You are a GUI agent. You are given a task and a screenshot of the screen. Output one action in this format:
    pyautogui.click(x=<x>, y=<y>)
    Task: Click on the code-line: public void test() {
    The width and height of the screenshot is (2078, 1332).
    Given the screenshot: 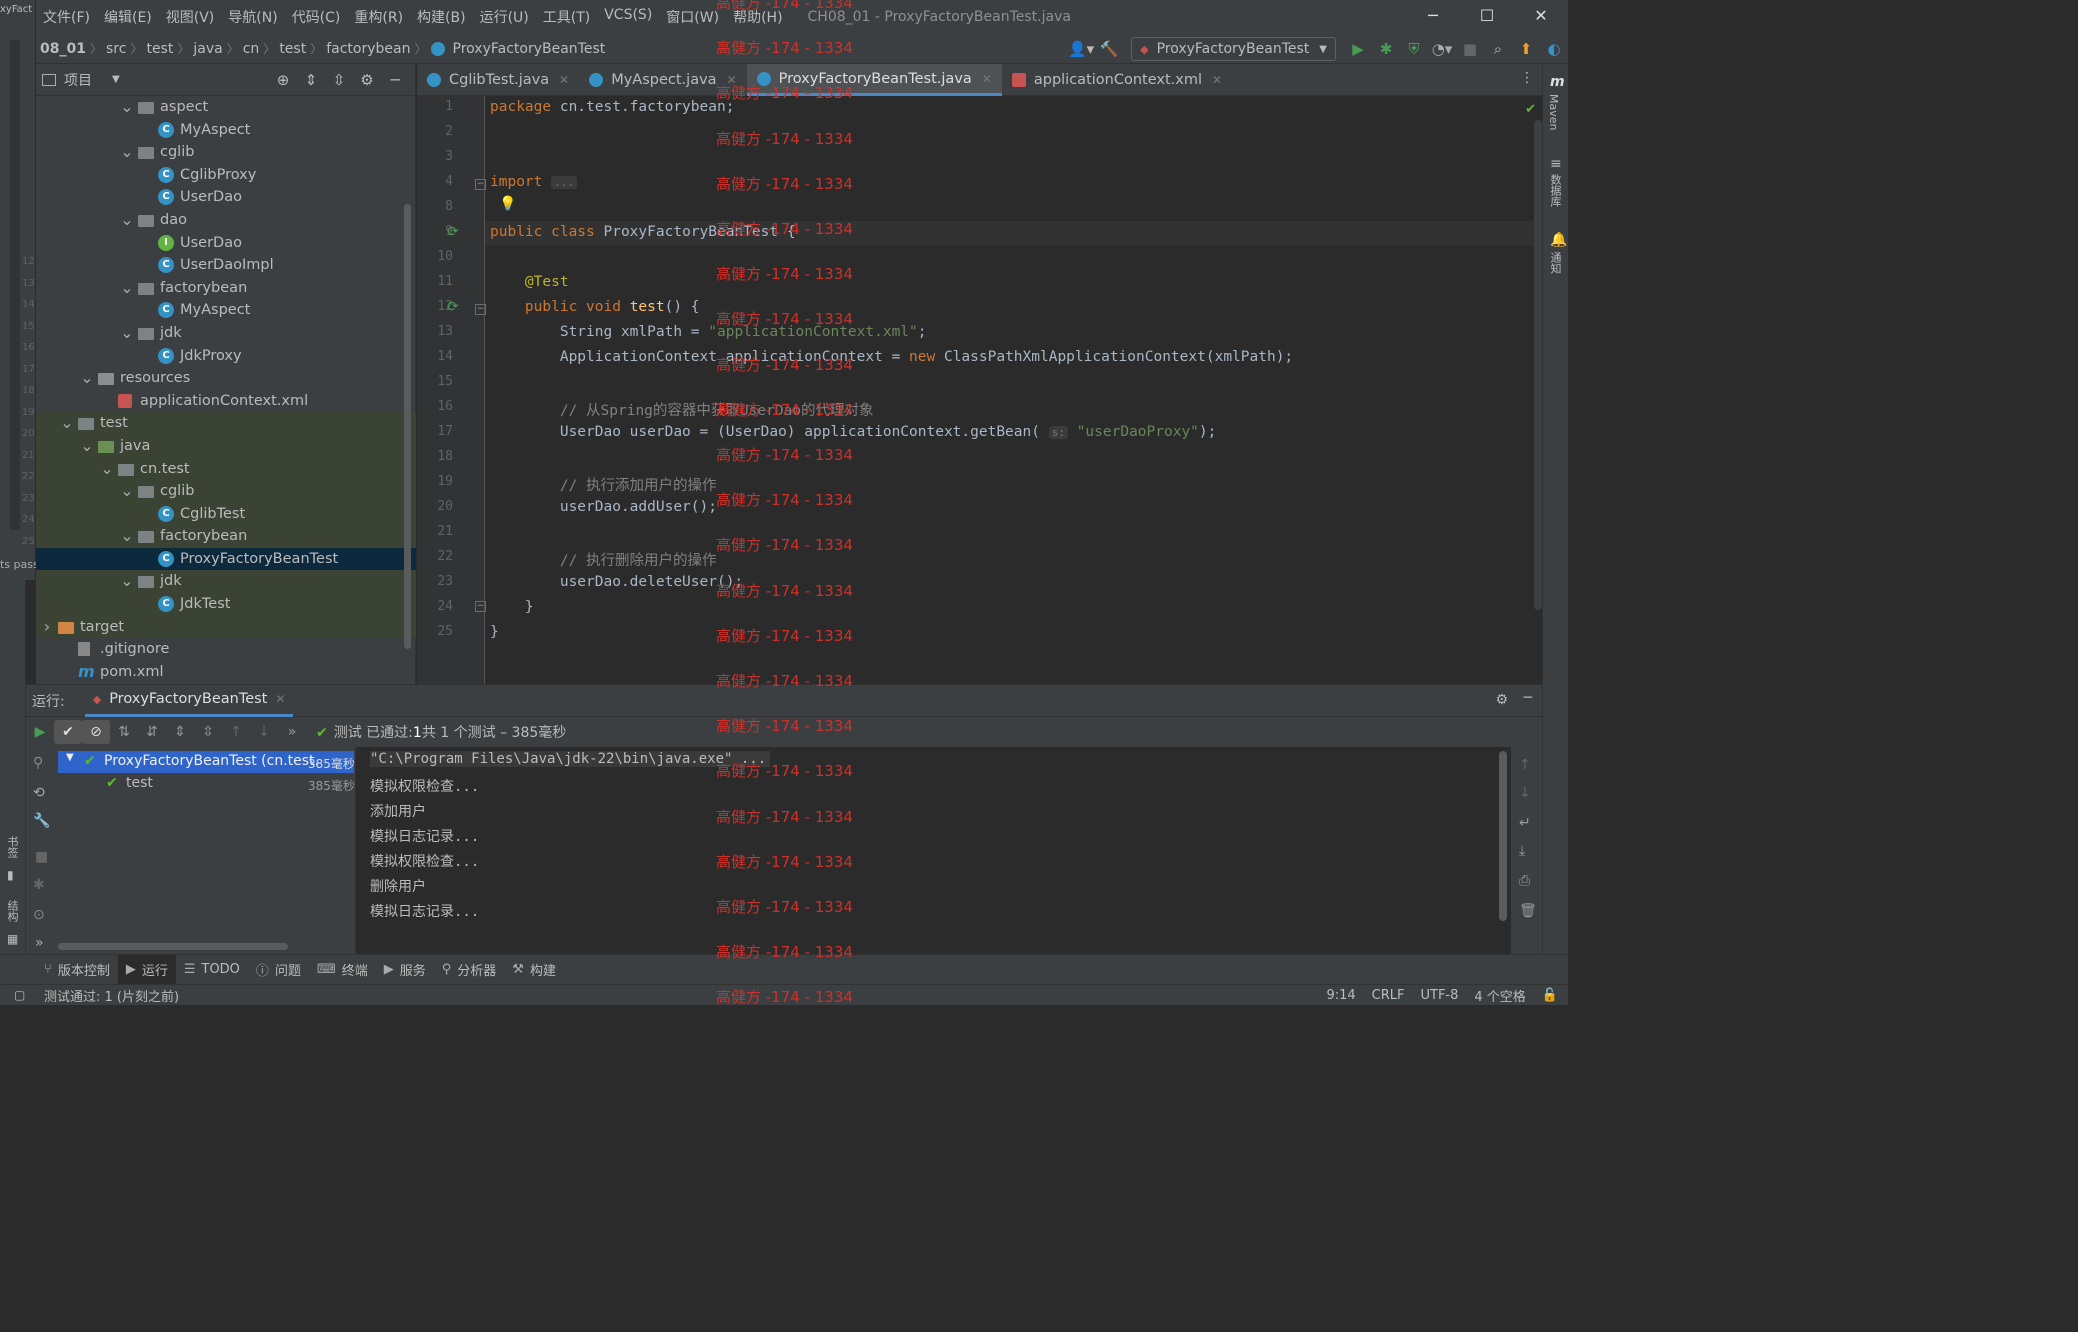 What is the action you would take?
    pyautogui.click(x=595, y=307)
    